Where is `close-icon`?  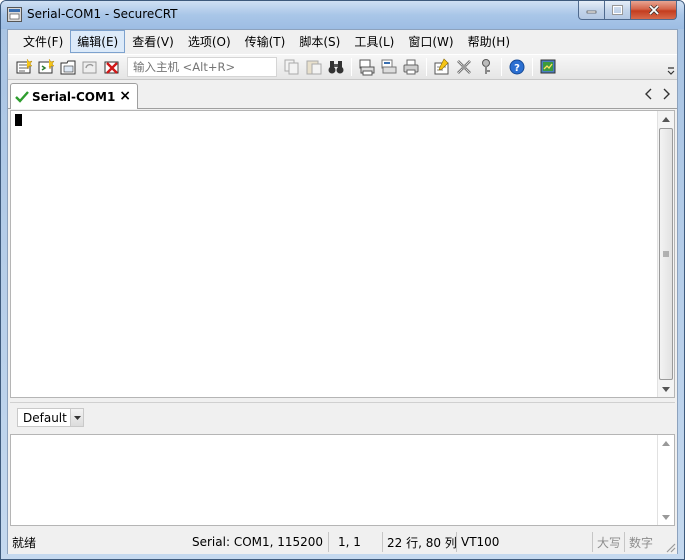
close-icon is located at coordinates (653, 9).